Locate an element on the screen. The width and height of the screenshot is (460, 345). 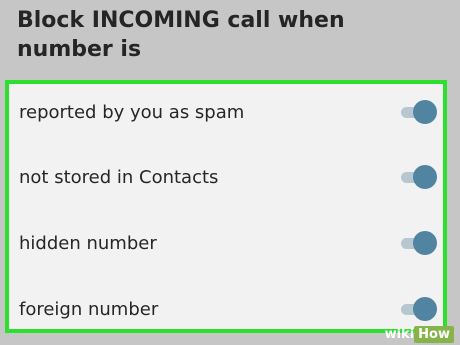
reported-spam-toggle is located at coordinates (419, 112).